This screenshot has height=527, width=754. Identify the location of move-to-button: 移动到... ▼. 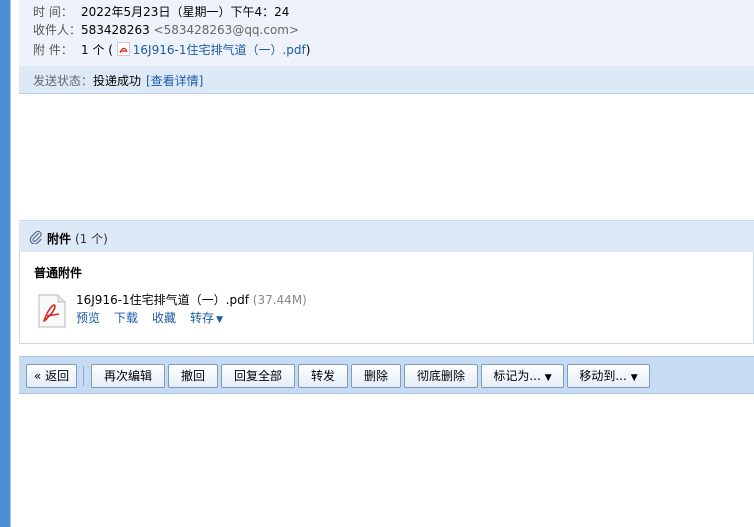
(608, 376).